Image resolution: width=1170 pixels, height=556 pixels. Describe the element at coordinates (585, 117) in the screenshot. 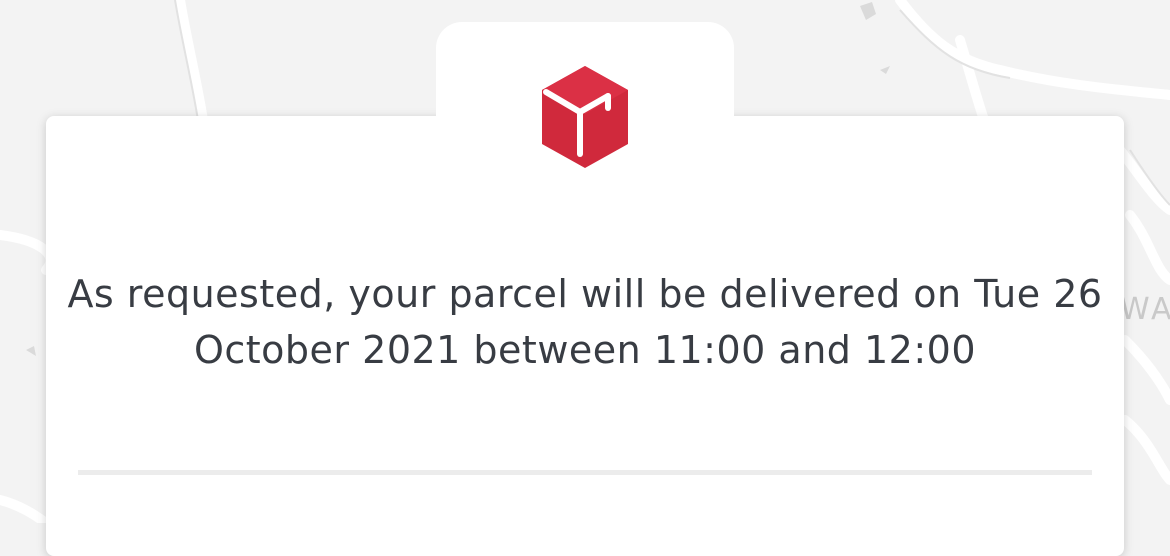

I see `parcel-box-icon` at that location.